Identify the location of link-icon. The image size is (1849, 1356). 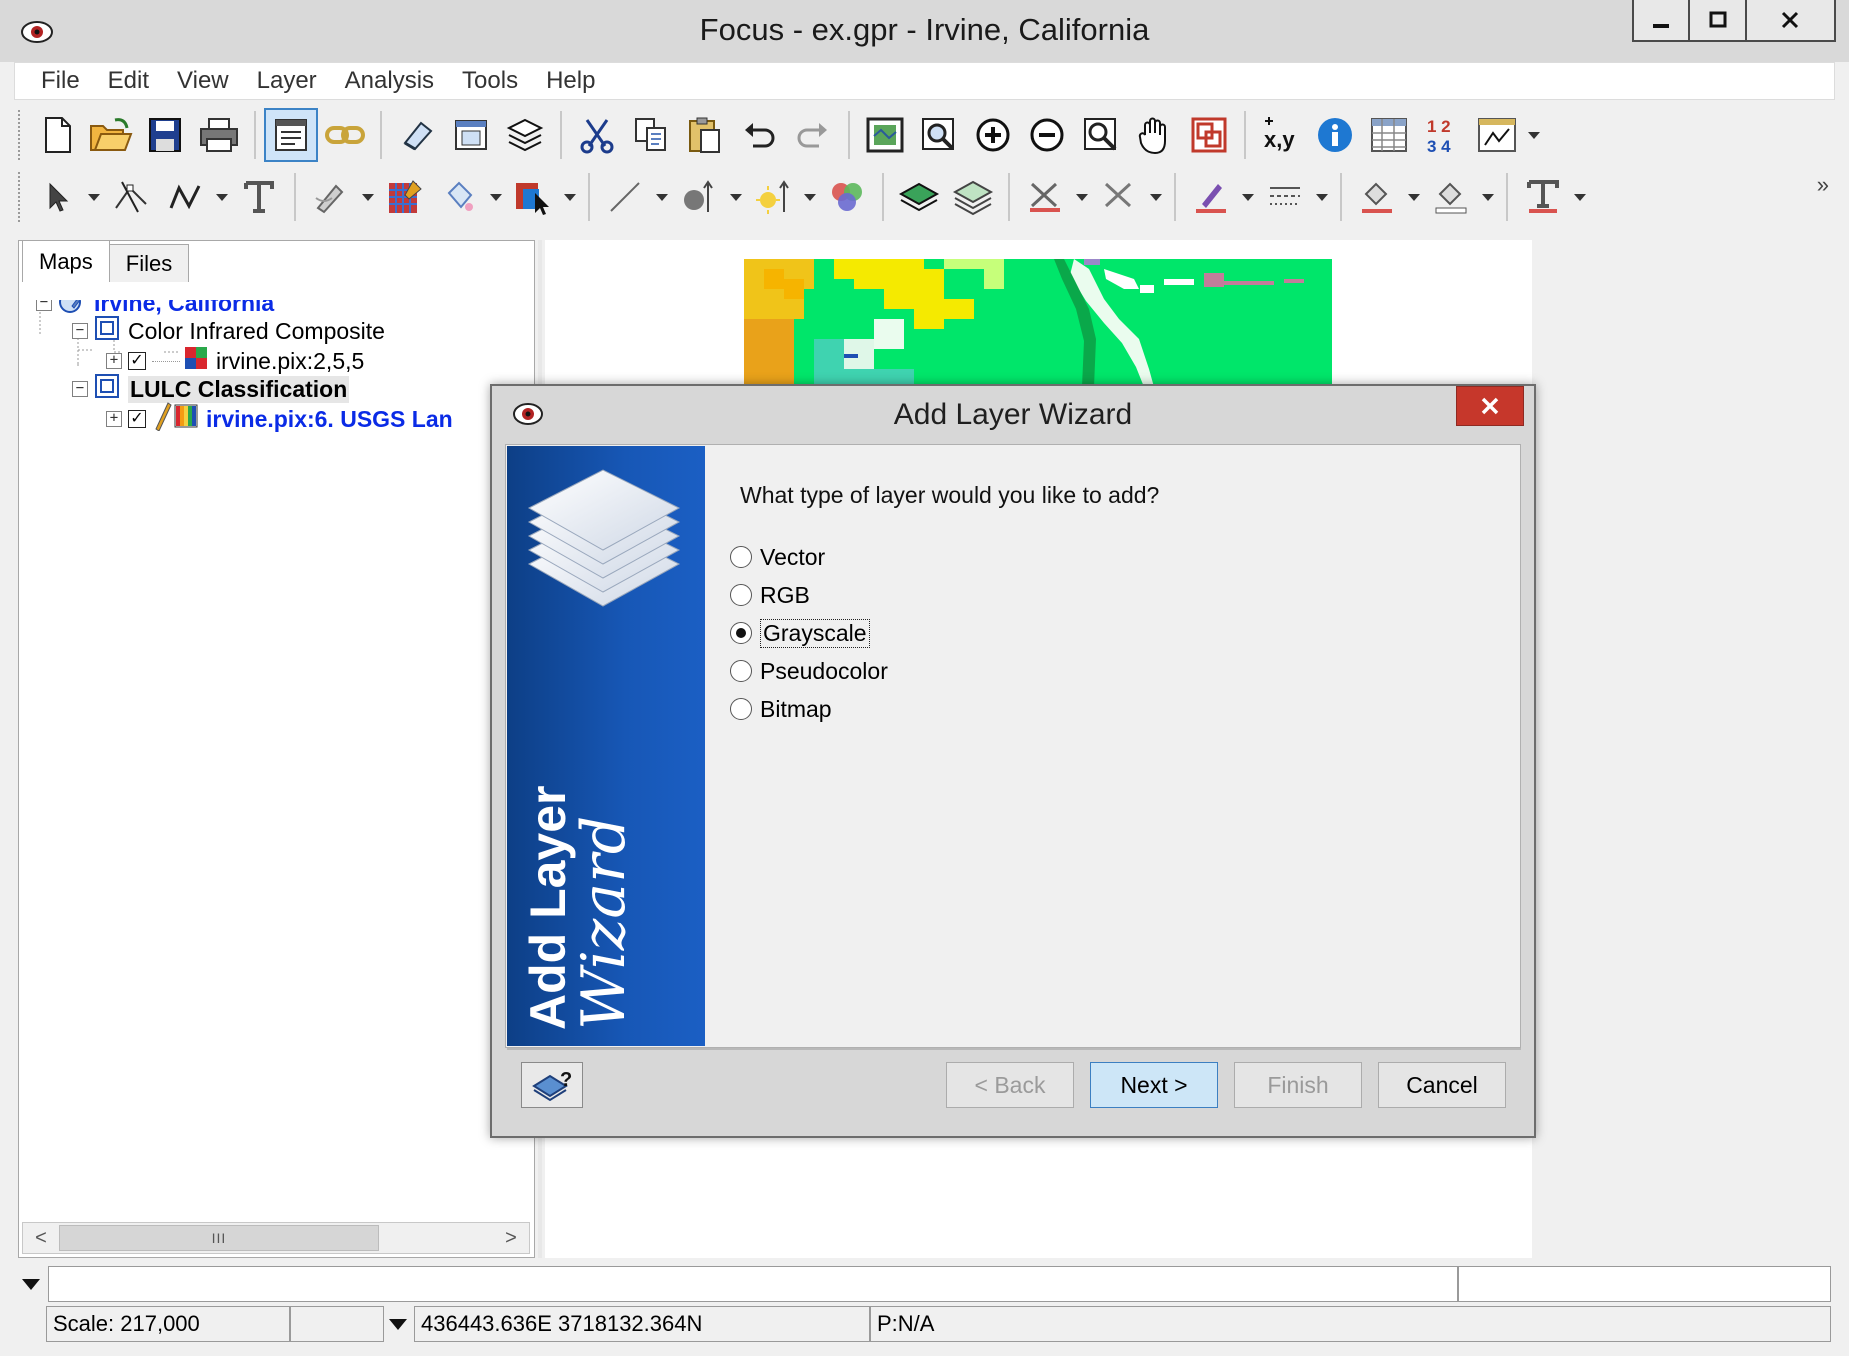
(345, 135).